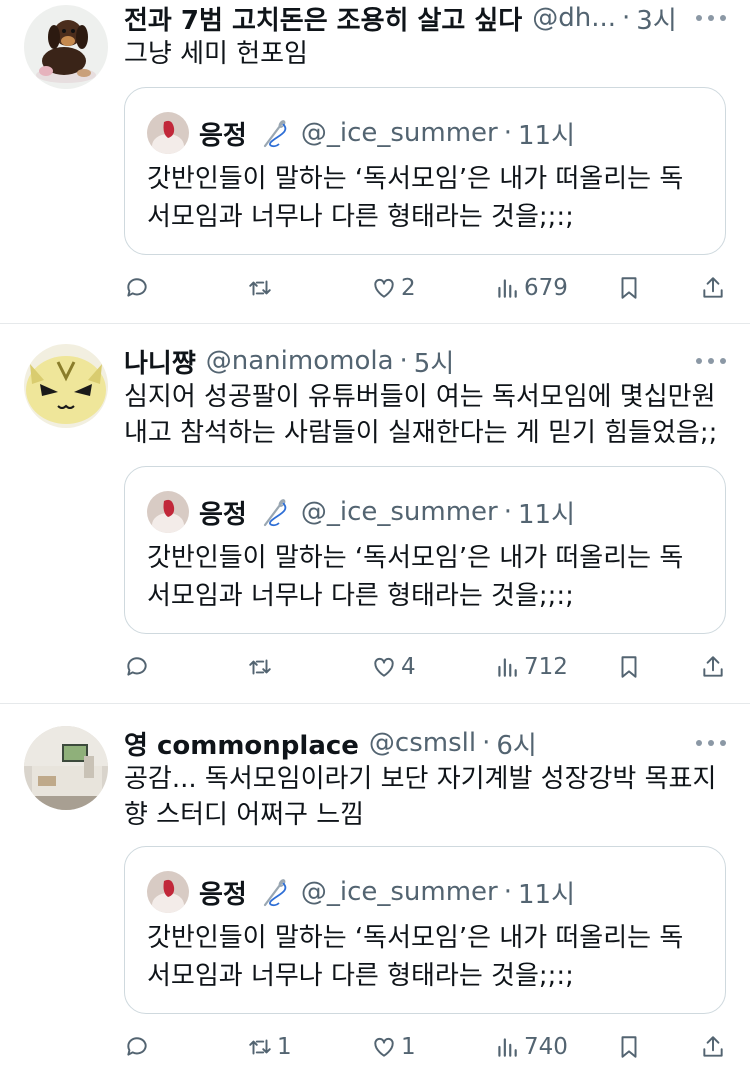 The width and height of the screenshot is (750, 1067). I want to click on tweet-actions: 4 712, so click(375, 667).